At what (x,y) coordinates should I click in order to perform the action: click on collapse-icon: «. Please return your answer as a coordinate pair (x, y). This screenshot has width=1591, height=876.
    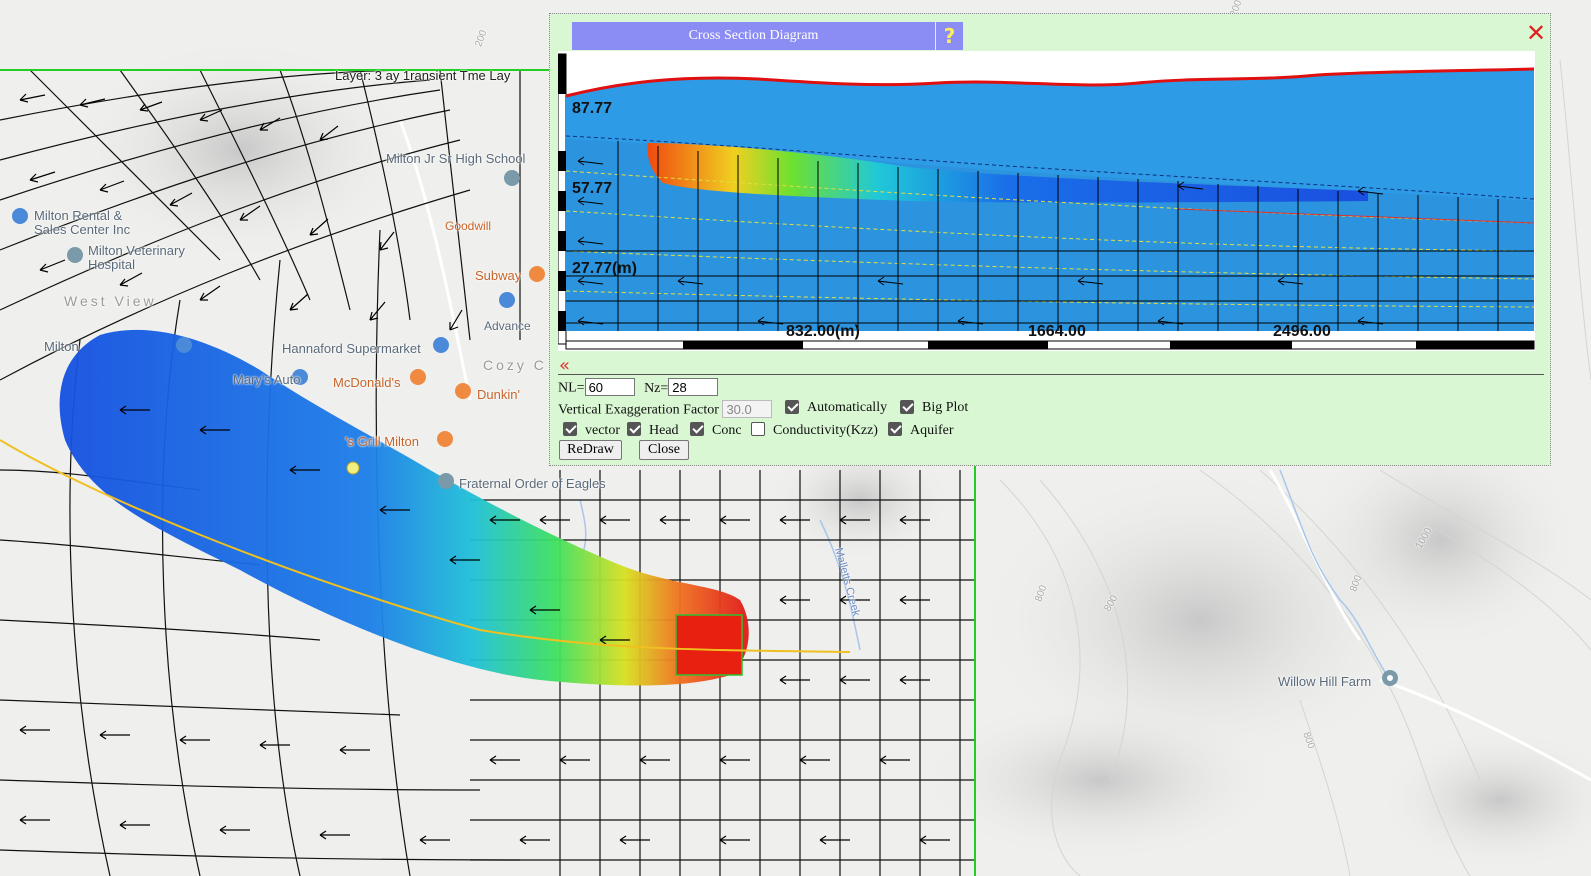
    Looking at the image, I should click on (564, 366).